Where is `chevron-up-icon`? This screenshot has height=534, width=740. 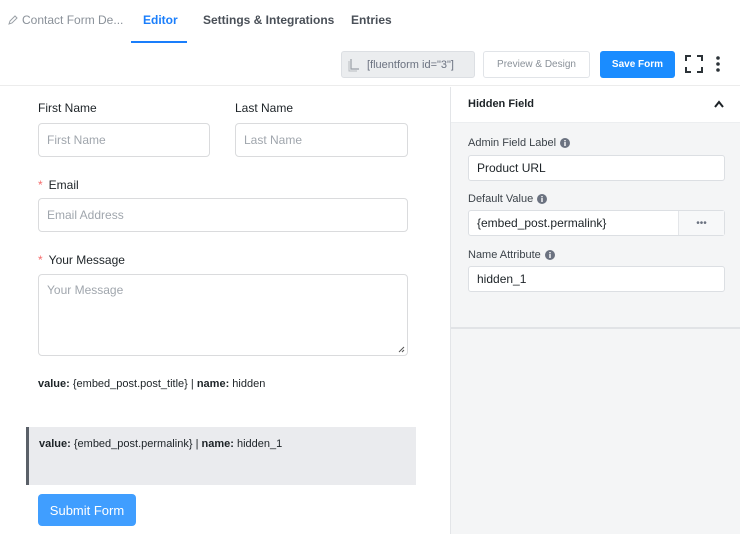
chevron-up-icon is located at coordinates (719, 104).